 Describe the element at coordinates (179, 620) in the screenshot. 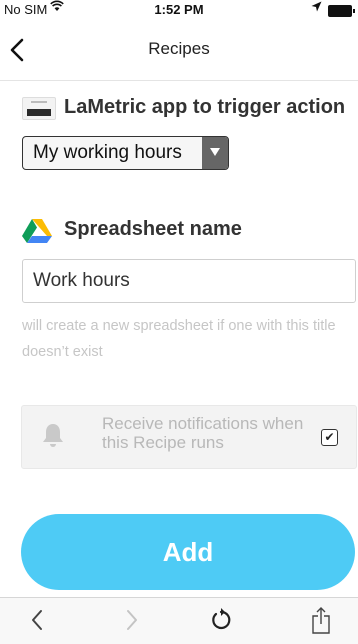

I see `browser-toolbar` at that location.